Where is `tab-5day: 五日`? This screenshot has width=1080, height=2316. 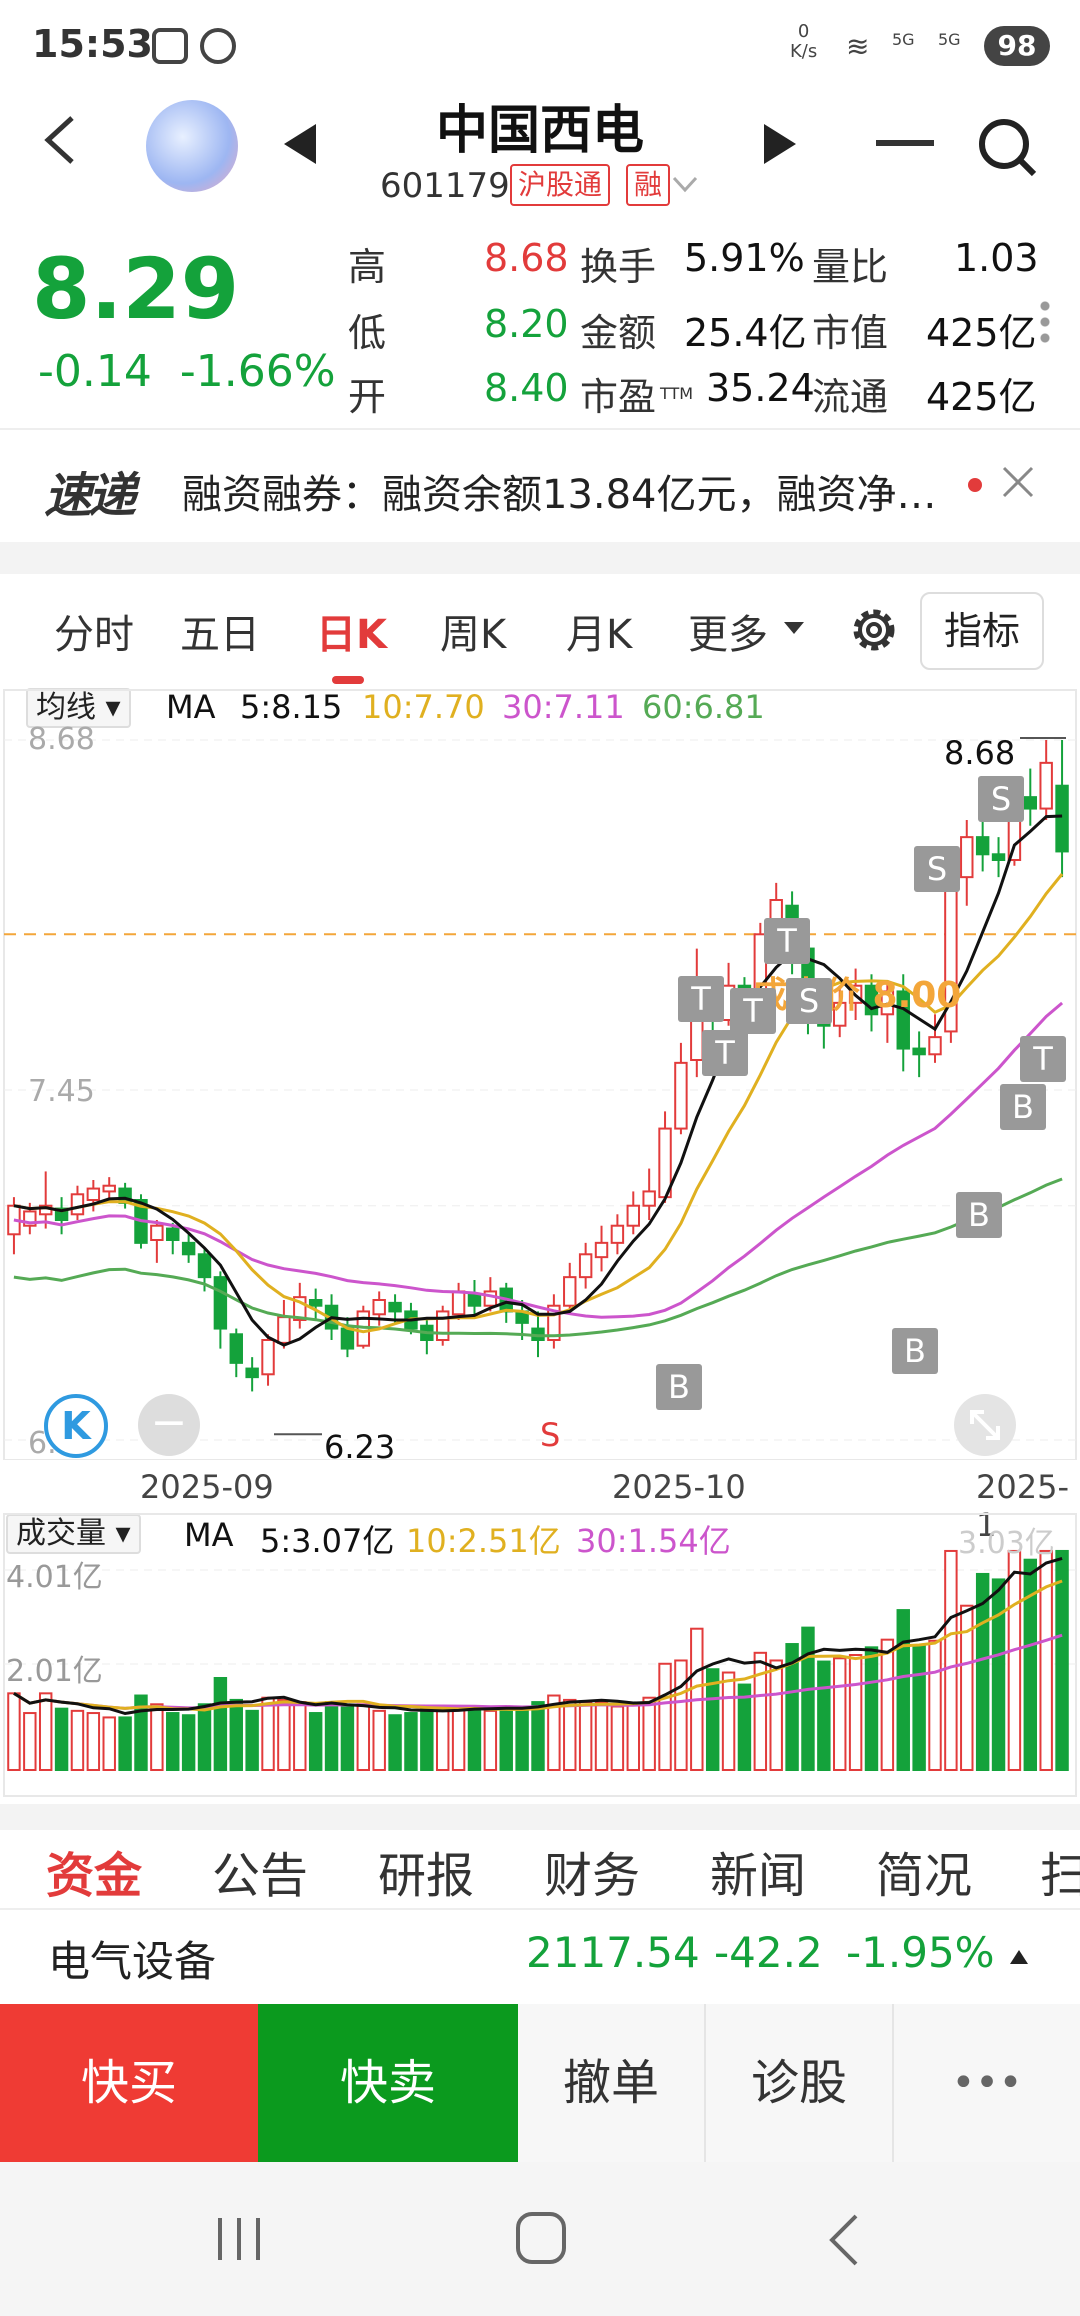 tab-5day: 五日 is located at coordinates (220, 631).